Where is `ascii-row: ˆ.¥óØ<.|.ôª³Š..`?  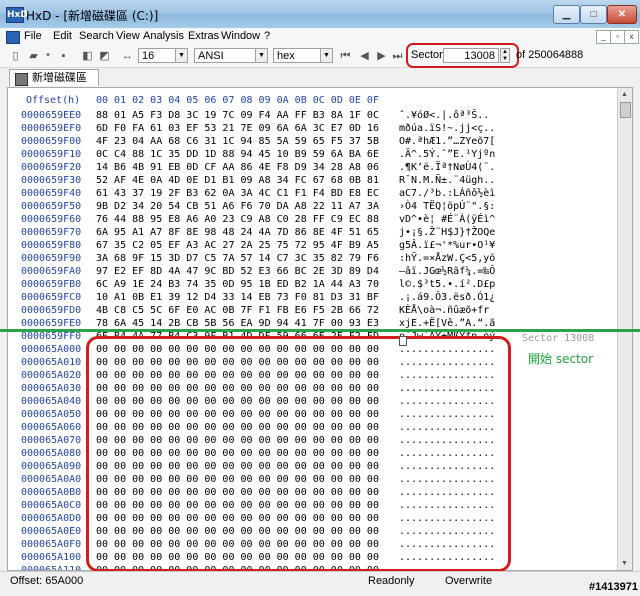
ascii-row: ˆ.¥óØ<.|.ôª³Š.. is located at coordinates (447, 115).